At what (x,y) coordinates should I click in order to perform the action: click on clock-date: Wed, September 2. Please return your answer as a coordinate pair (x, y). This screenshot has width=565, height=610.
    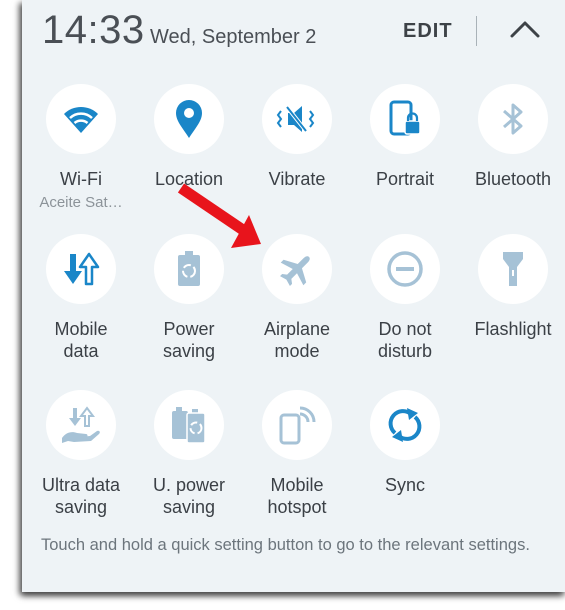
    Looking at the image, I should click on (233, 37).